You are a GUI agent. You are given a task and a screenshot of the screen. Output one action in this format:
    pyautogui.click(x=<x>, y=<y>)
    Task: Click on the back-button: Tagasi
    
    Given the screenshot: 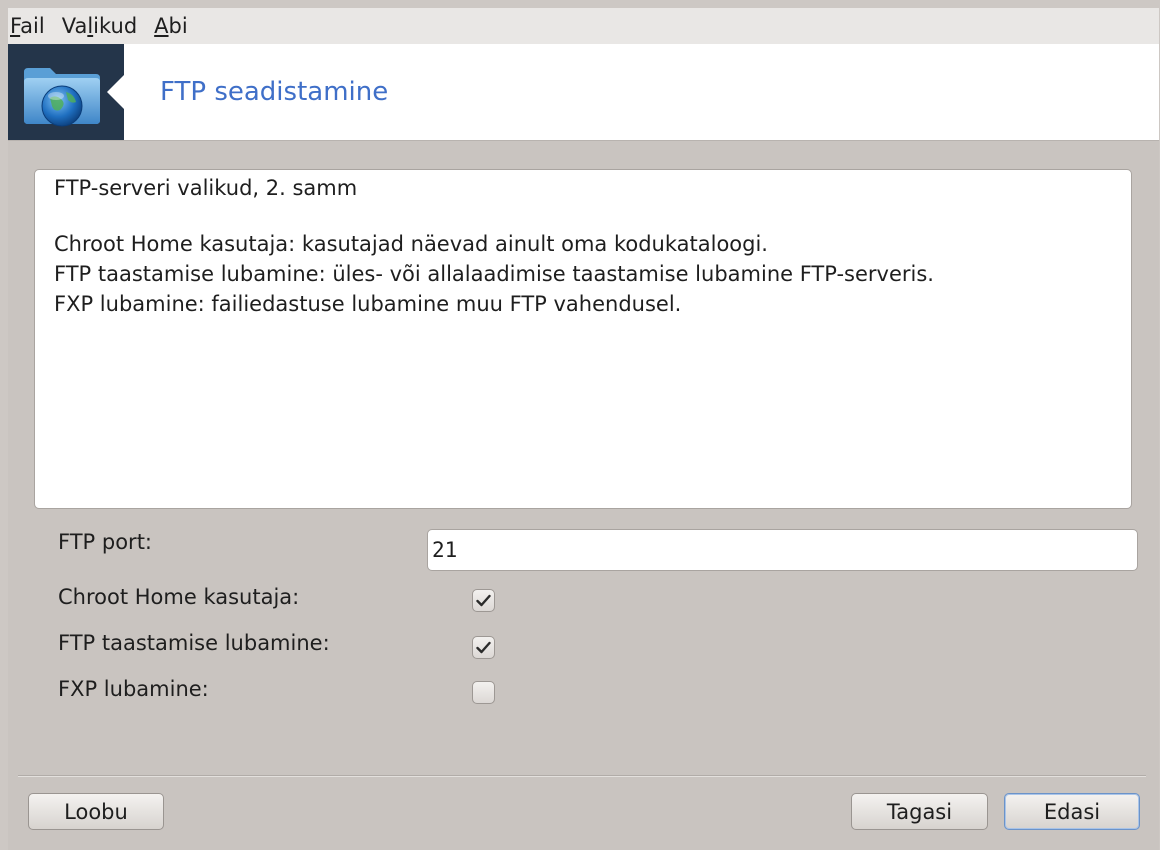 What is the action you would take?
    pyautogui.click(x=919, y=811)
    